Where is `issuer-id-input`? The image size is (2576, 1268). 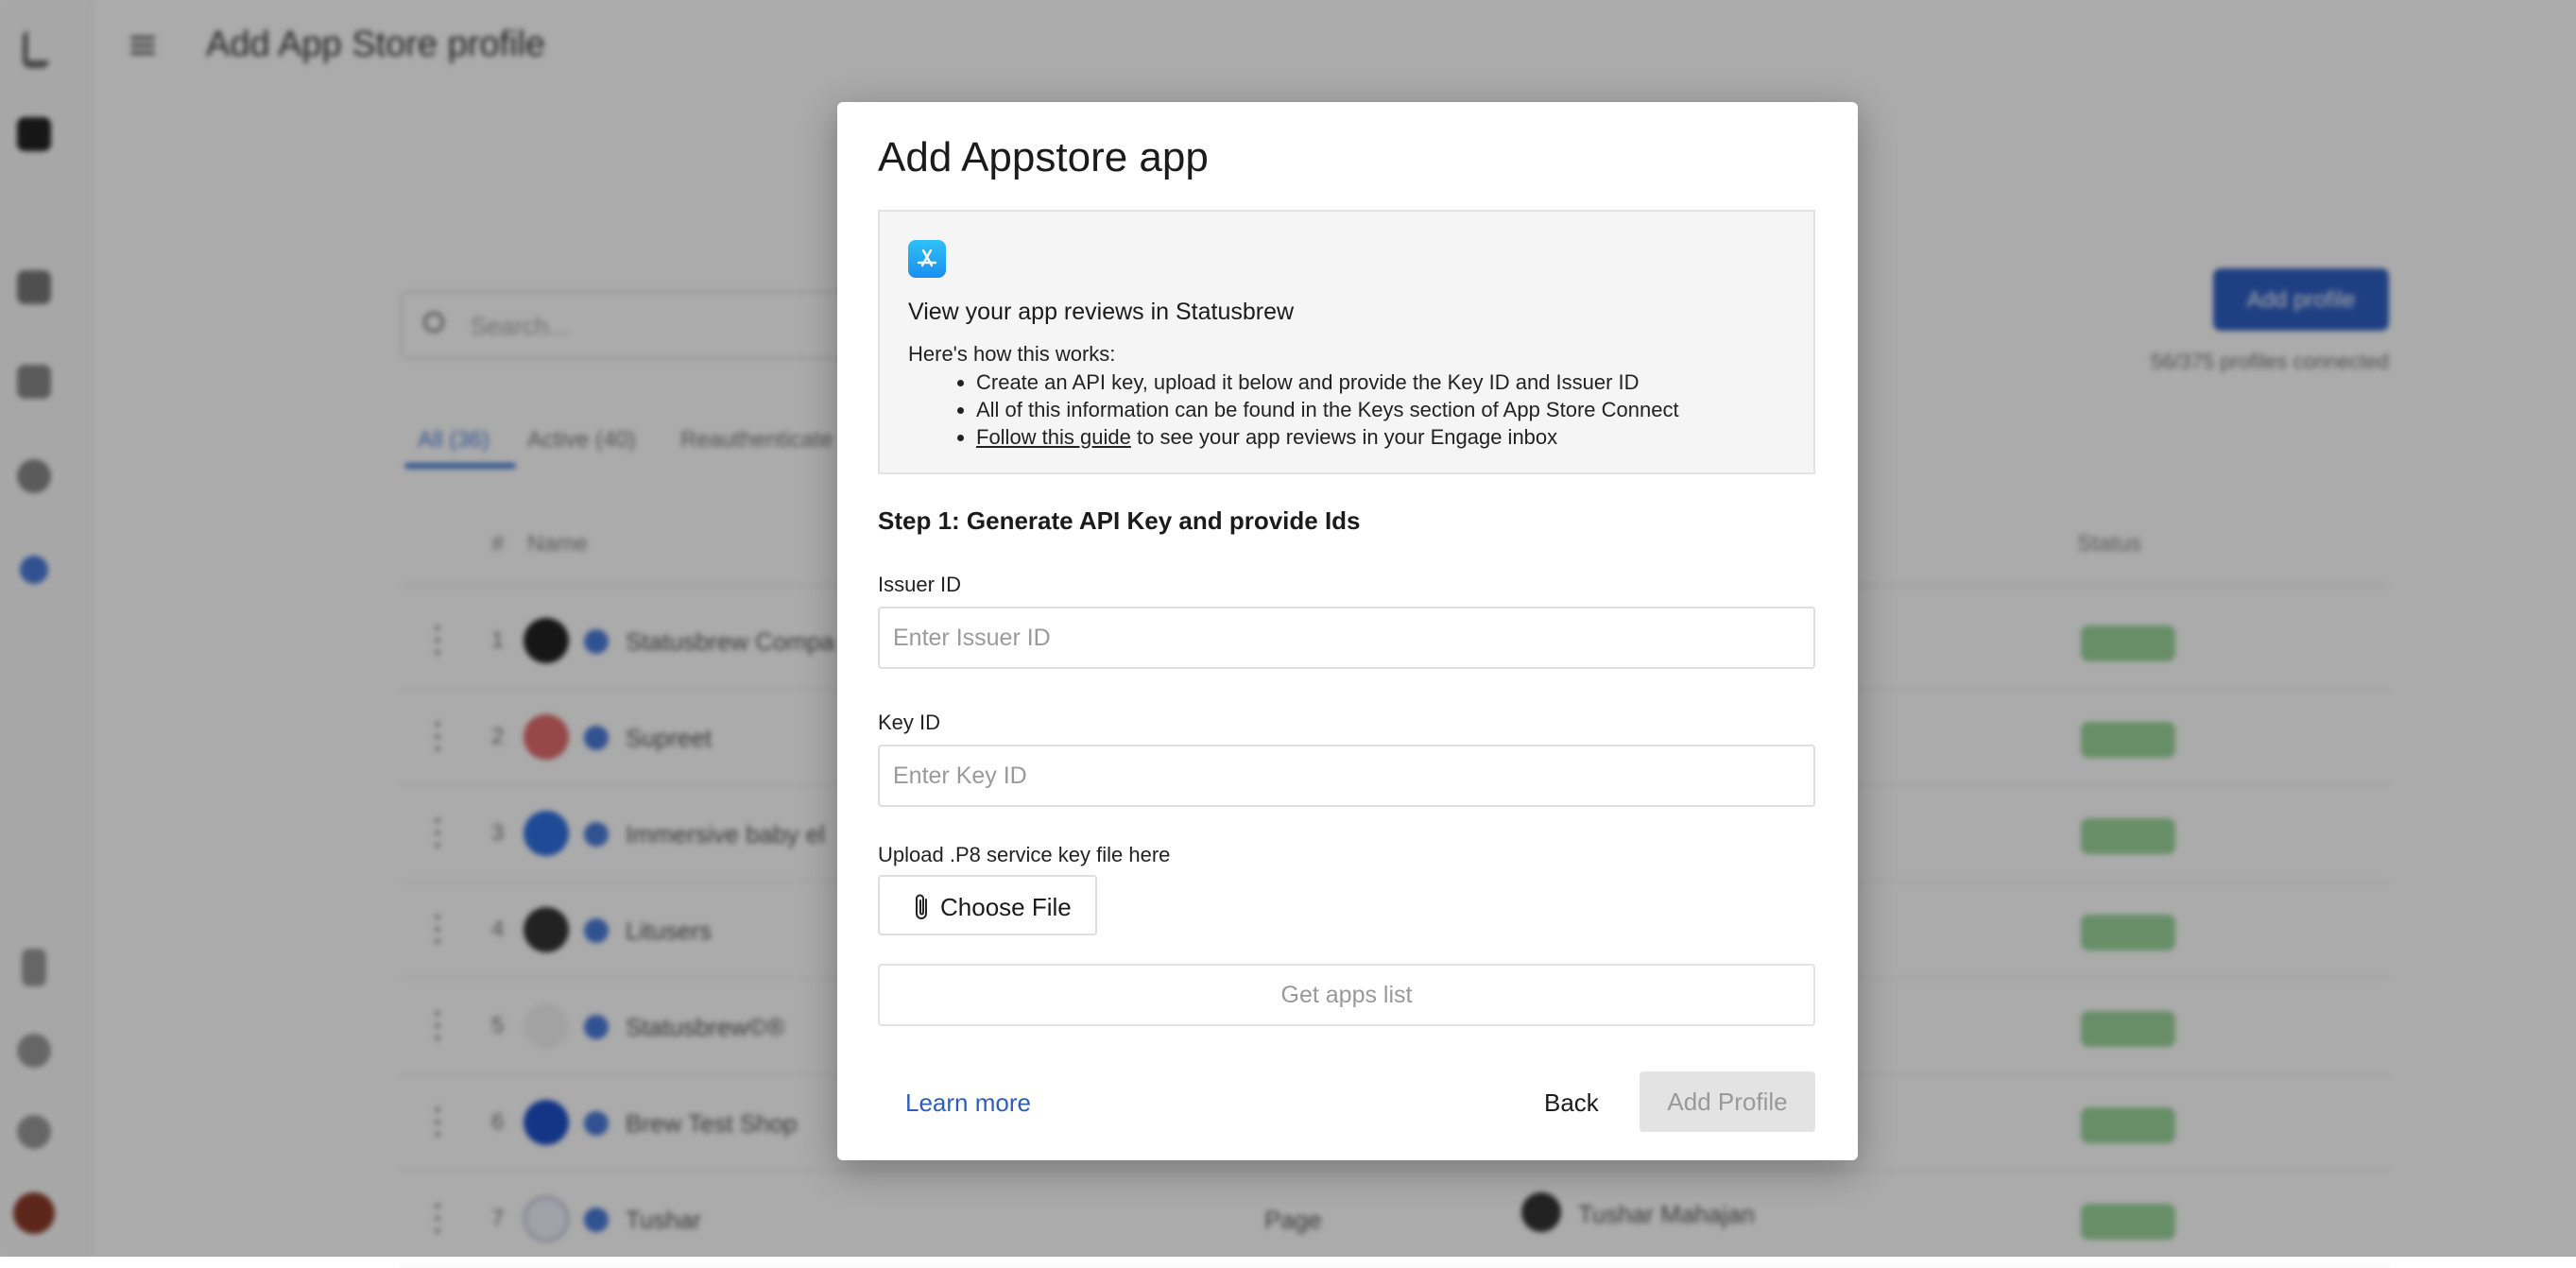 issuer-id-input is located at coordinates (1346, 638).